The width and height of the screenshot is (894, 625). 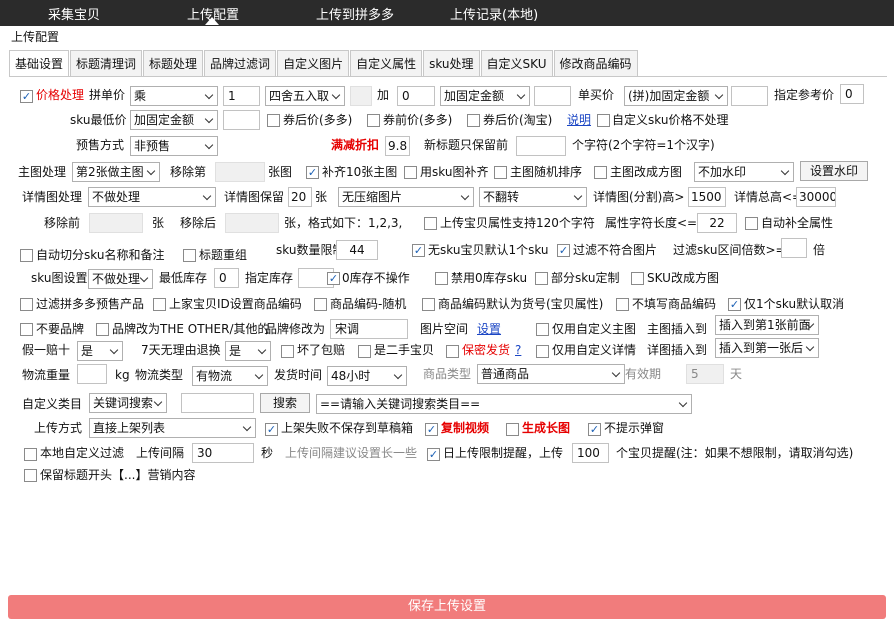 What do you see at coordinates (226, 278) in the screenshot?
I see `min-stock-input: 0` at bounding box center [226, 278].